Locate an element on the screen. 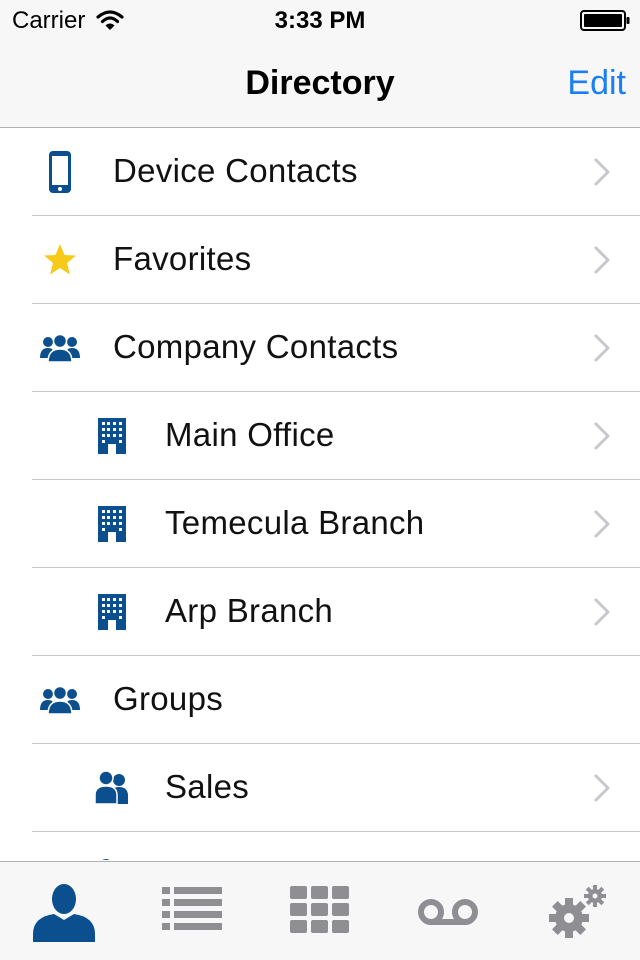  contacts-icon is located at coordinates (64, 913).